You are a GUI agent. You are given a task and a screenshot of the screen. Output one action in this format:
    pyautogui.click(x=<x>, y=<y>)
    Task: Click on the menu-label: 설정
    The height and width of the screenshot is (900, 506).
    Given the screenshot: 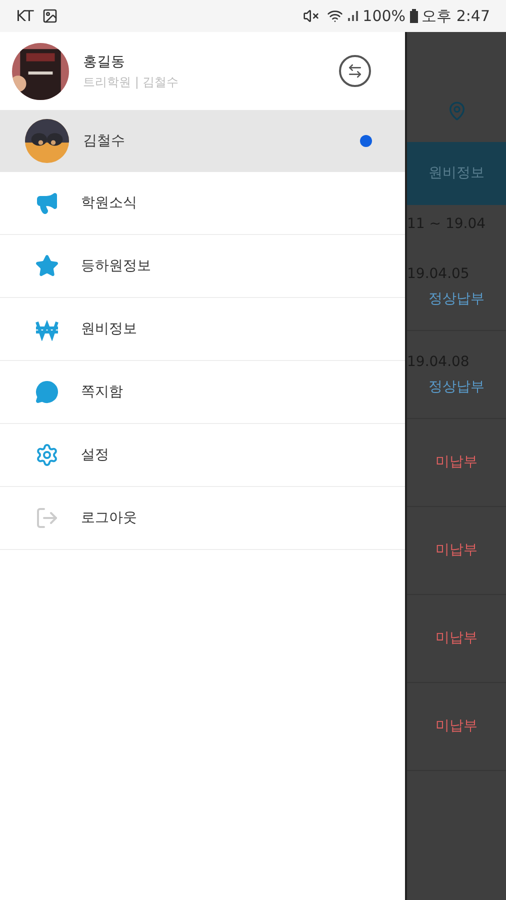 What is the action you would take?
    pyautogui.click(x=95, y=455)
    